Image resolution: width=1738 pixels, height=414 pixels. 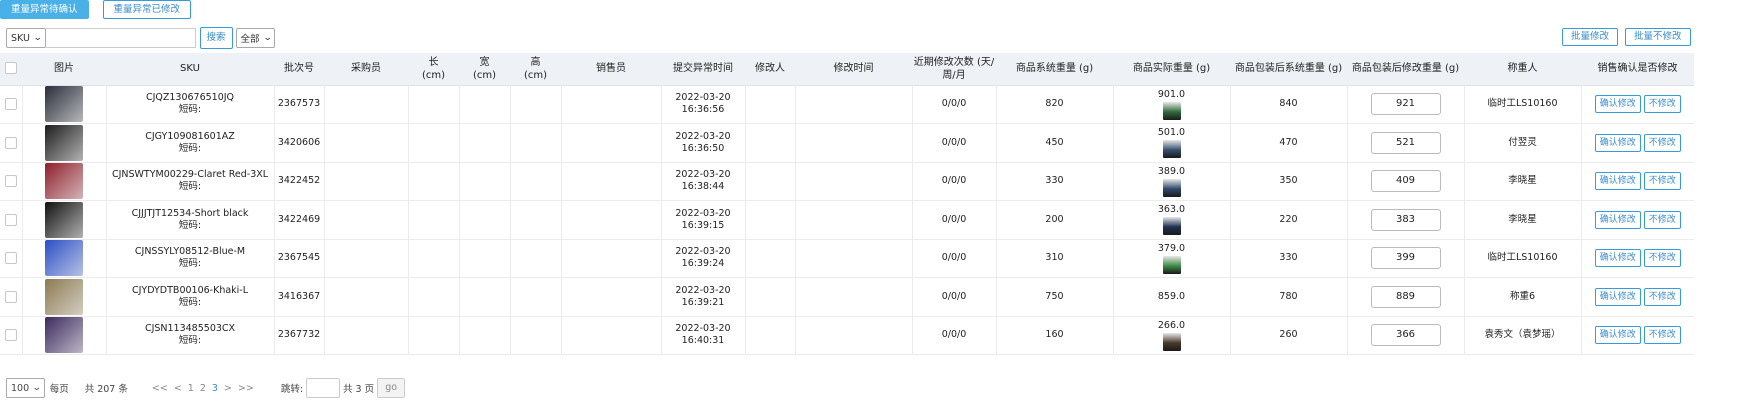 What do you see at coordinates (215, 388) in the screenshot?
I see `page-link-3: 3` at bounding box center [215, 388].